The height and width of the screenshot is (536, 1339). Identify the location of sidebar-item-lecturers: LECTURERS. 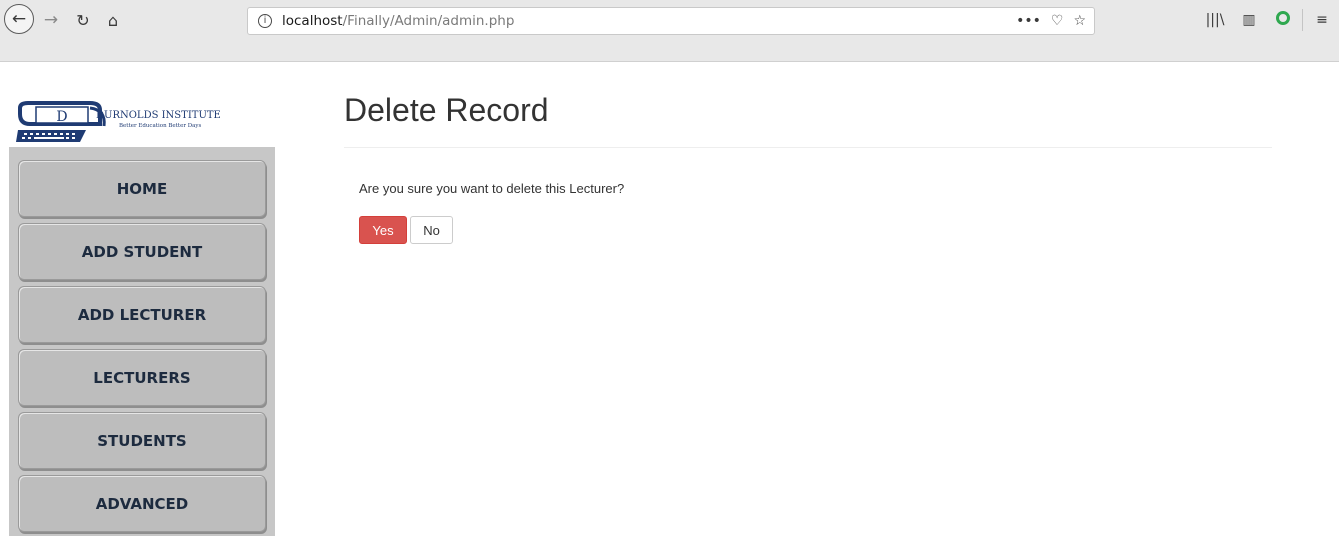
(142, 377).